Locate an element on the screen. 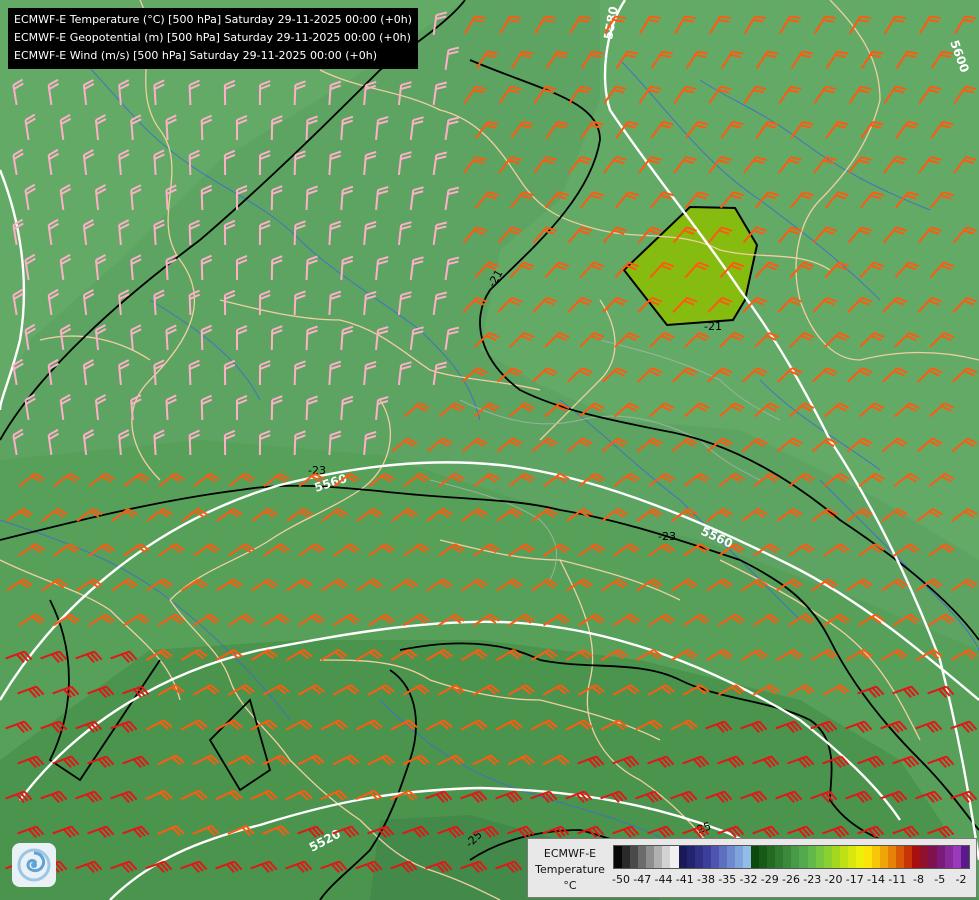  legend-tick: -35 is located at coordinates (727, 879).